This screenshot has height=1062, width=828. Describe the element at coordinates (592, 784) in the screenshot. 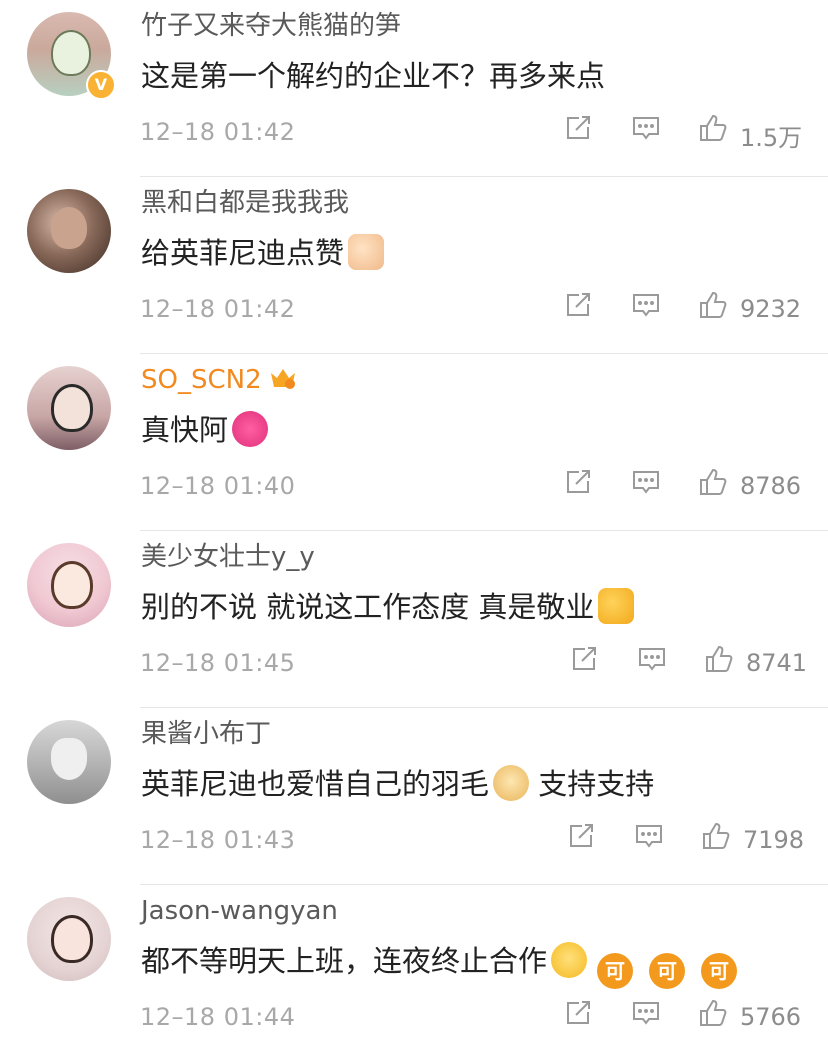

I see `comment-text-suffix: 支持支持` at that location.